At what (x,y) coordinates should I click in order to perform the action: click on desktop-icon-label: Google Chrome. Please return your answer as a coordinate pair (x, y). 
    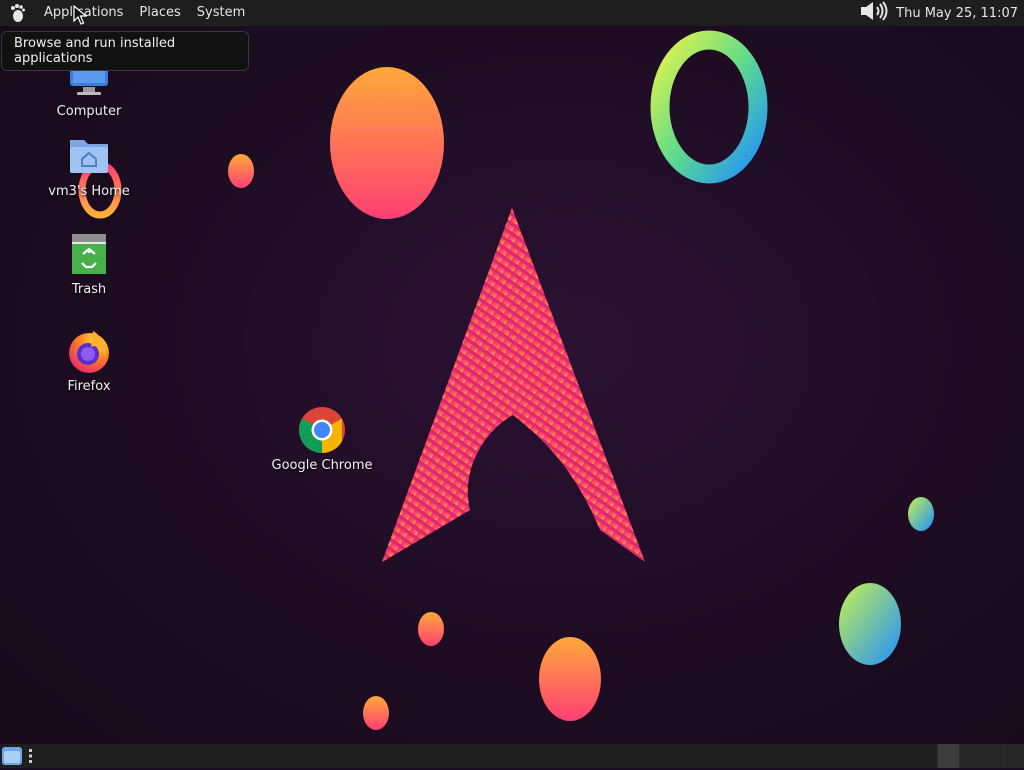
    Looking at the image, I should click on (322, 465).